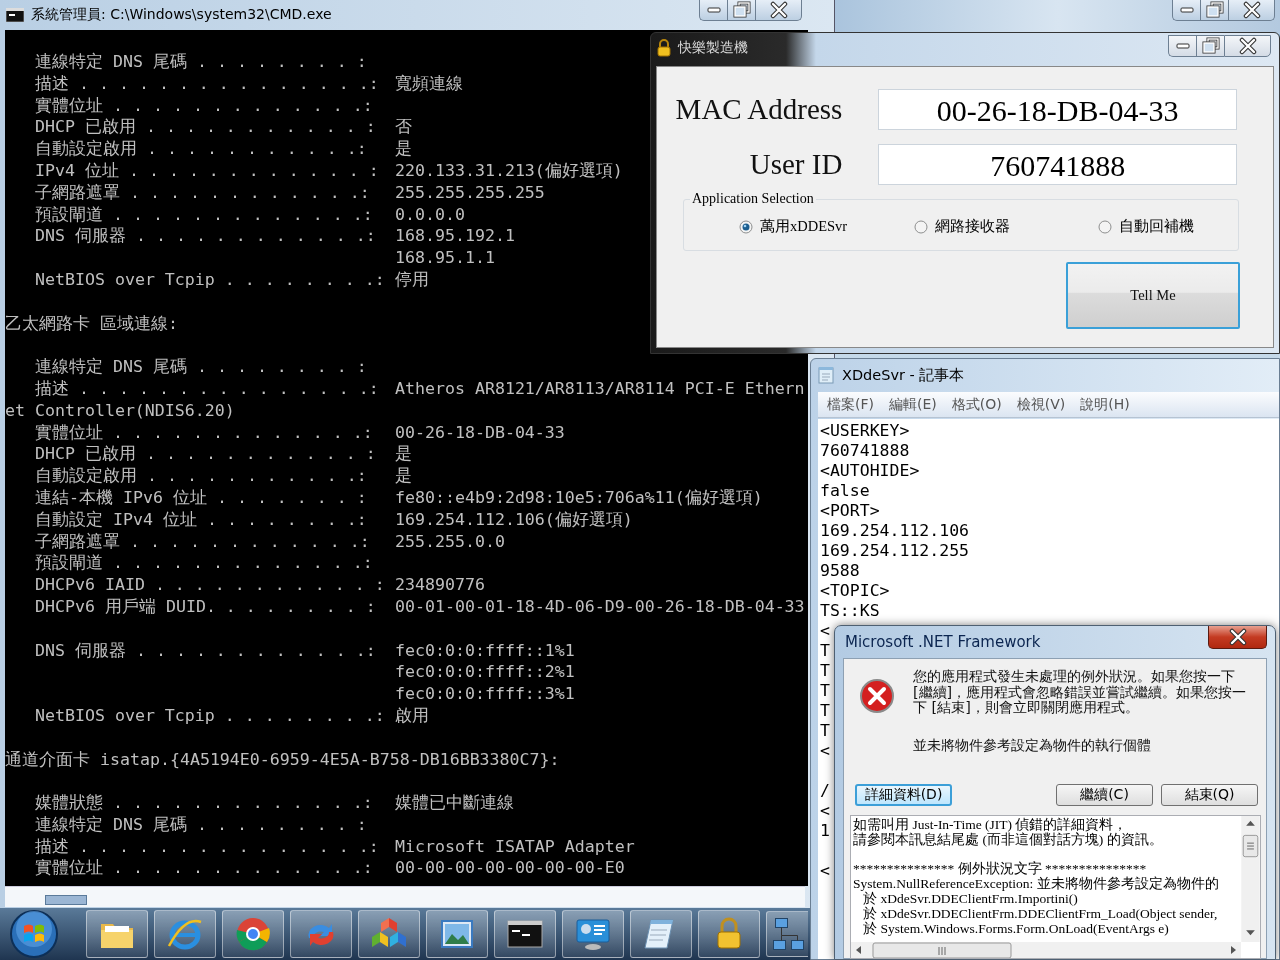  Describe the element at coordinates (600, 388) in the screenshot. I see `console-value: Atheros AR8121/AR8113/AR8114 PCI-E Ethern` at that location.